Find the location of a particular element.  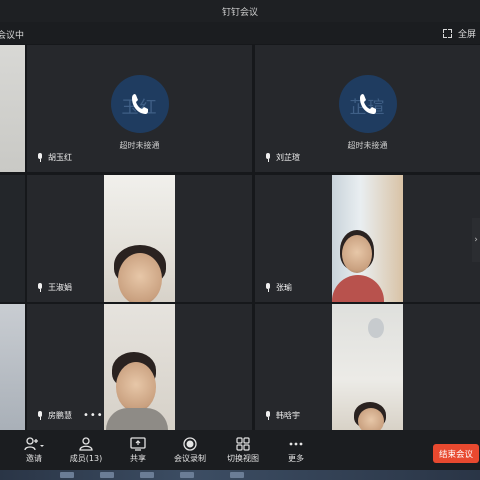

participant-namebar: 王淑娟 is located at coordinates (54, 287).